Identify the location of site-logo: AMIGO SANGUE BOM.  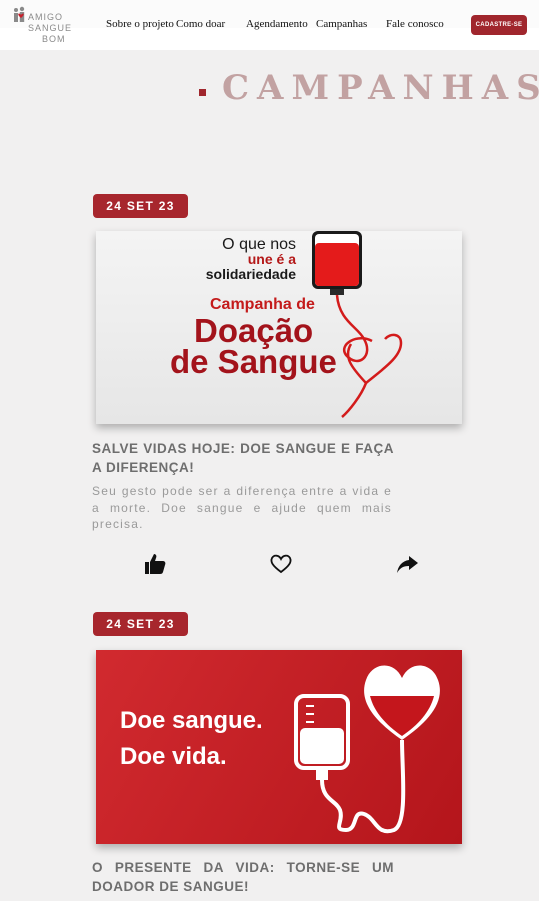
(43, 26).